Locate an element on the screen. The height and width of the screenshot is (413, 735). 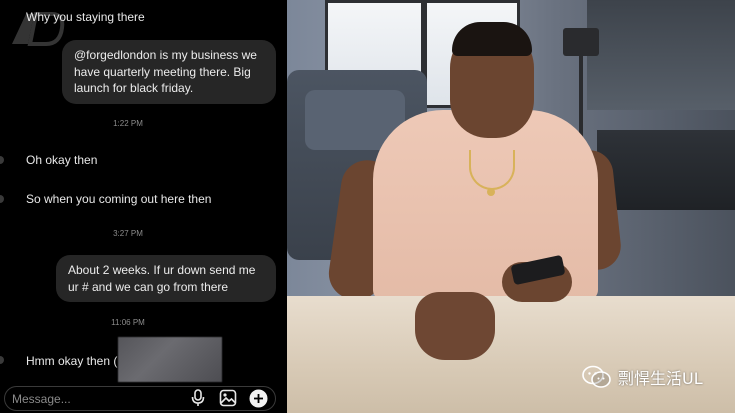
incoming-message: So when you coming out here then is located at coordinates (118, 199).